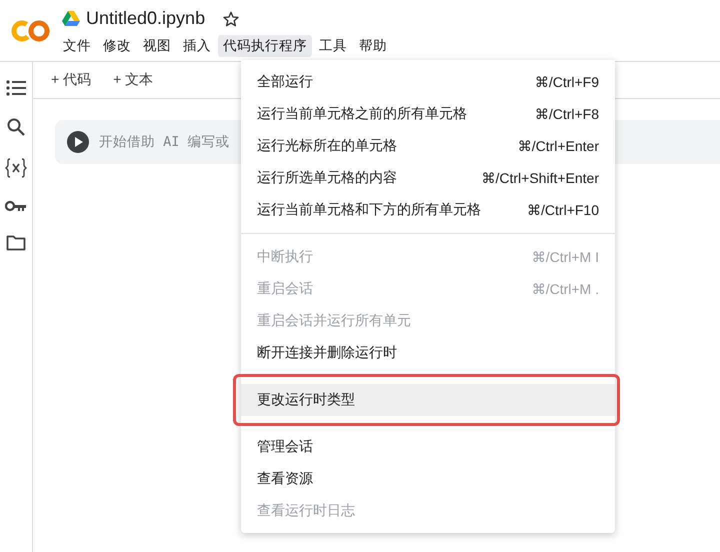 This screenshot has width=720, height=552. I want to click on play-icon, so click(78, 142).